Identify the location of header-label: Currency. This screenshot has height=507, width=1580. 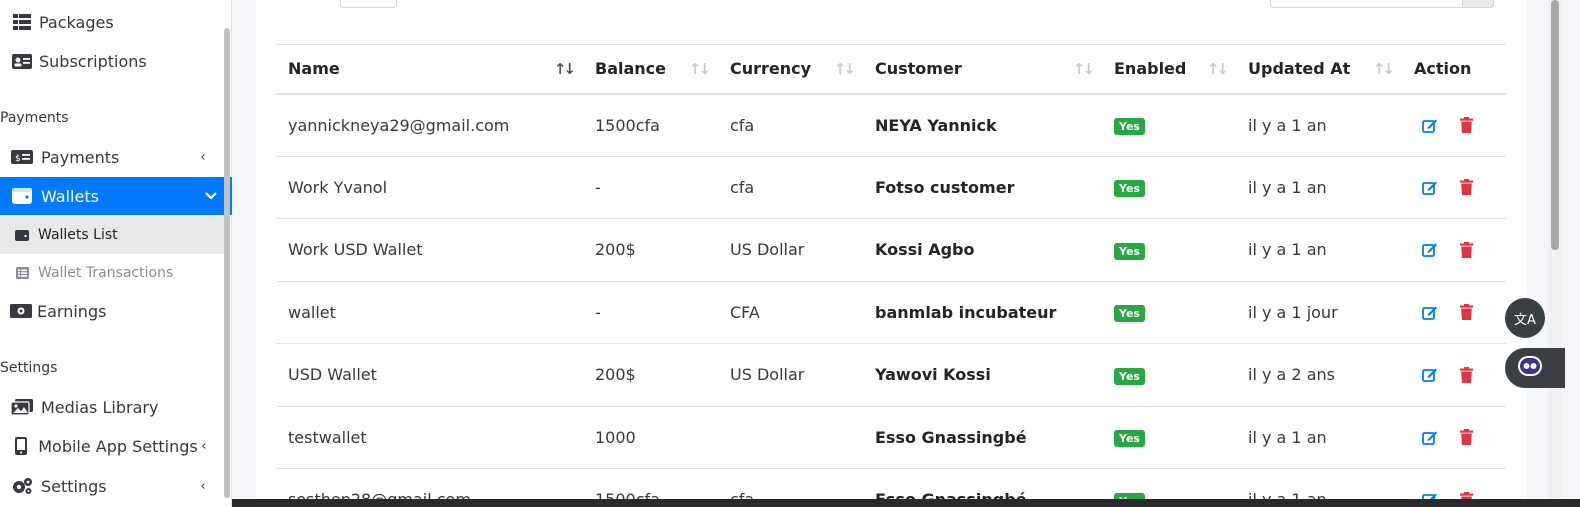
(771, 69).